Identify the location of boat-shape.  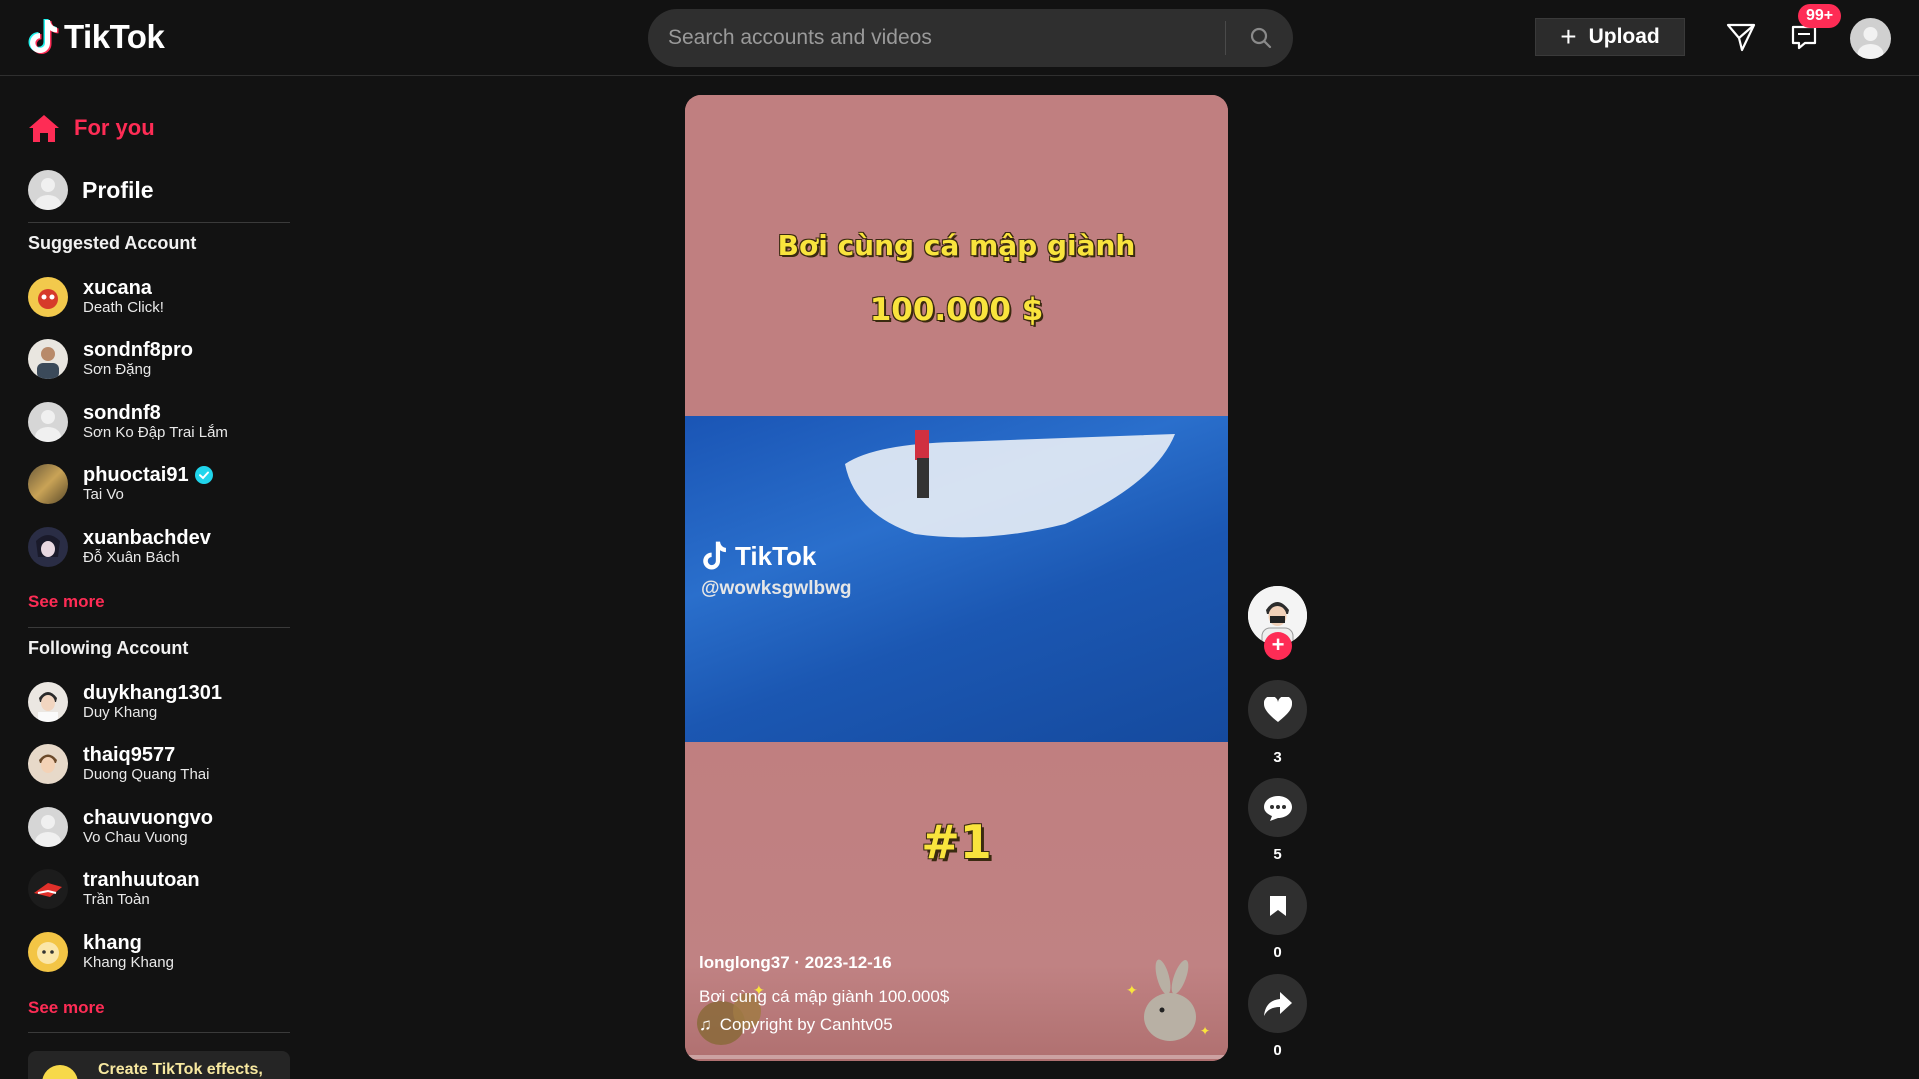
(1010, 484).